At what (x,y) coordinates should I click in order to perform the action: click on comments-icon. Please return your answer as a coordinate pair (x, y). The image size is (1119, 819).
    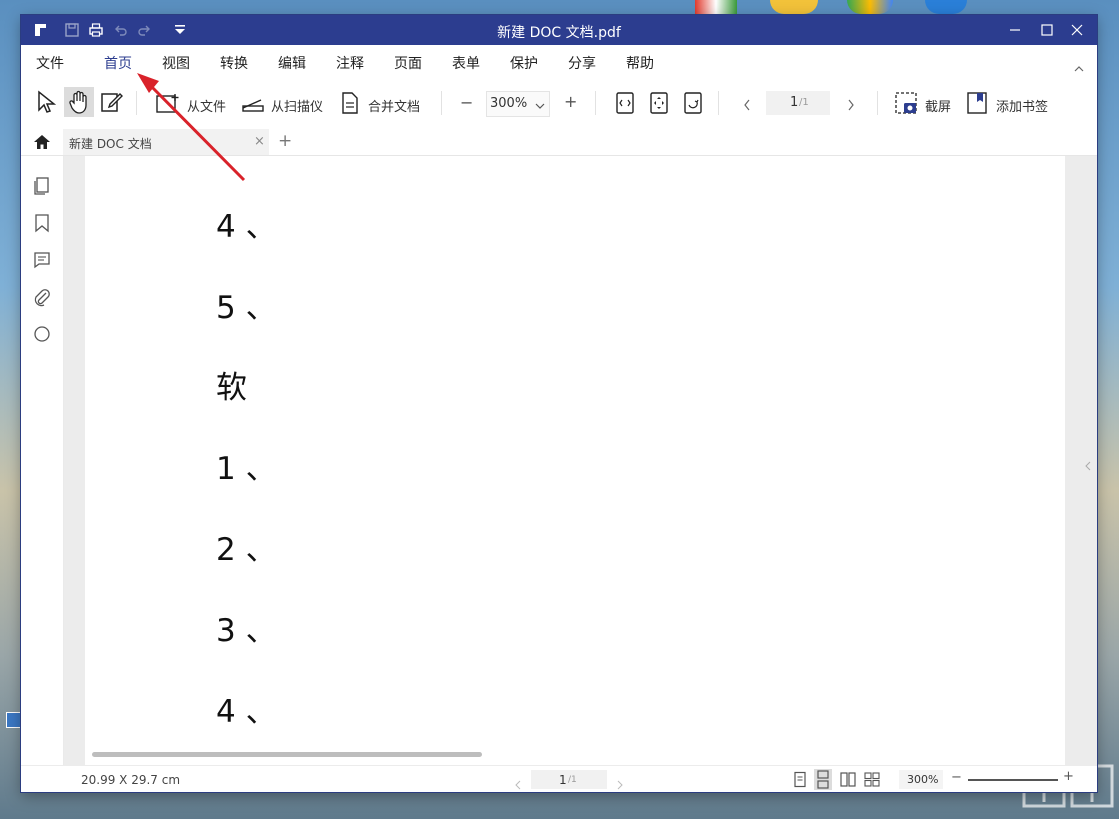
    Looking at the image, I should click on (42, 260).